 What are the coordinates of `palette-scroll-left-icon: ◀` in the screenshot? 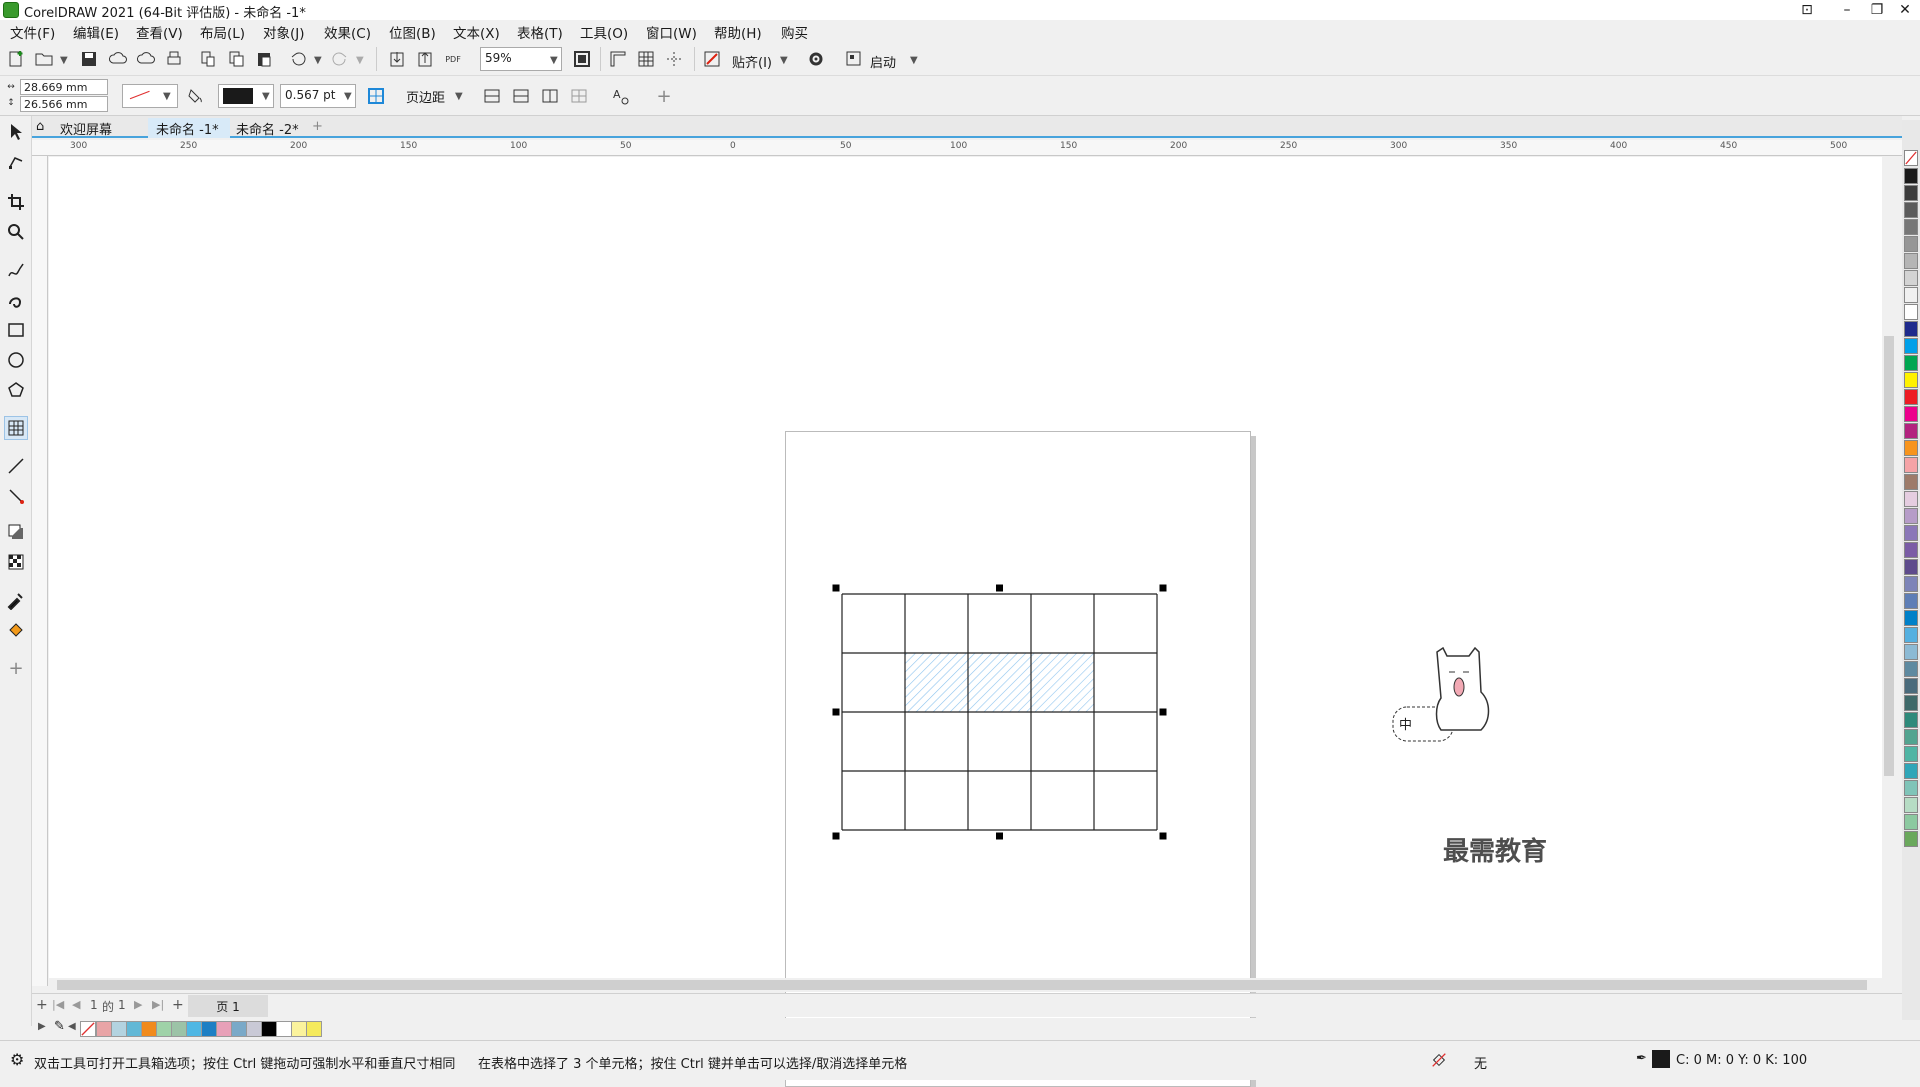 It's located at (72, 1026).